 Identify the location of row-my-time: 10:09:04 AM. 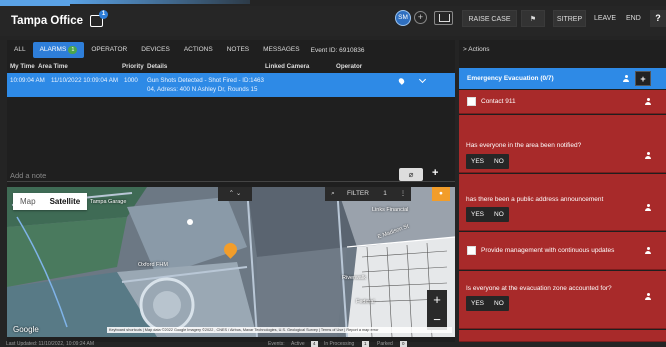
(27, 80).